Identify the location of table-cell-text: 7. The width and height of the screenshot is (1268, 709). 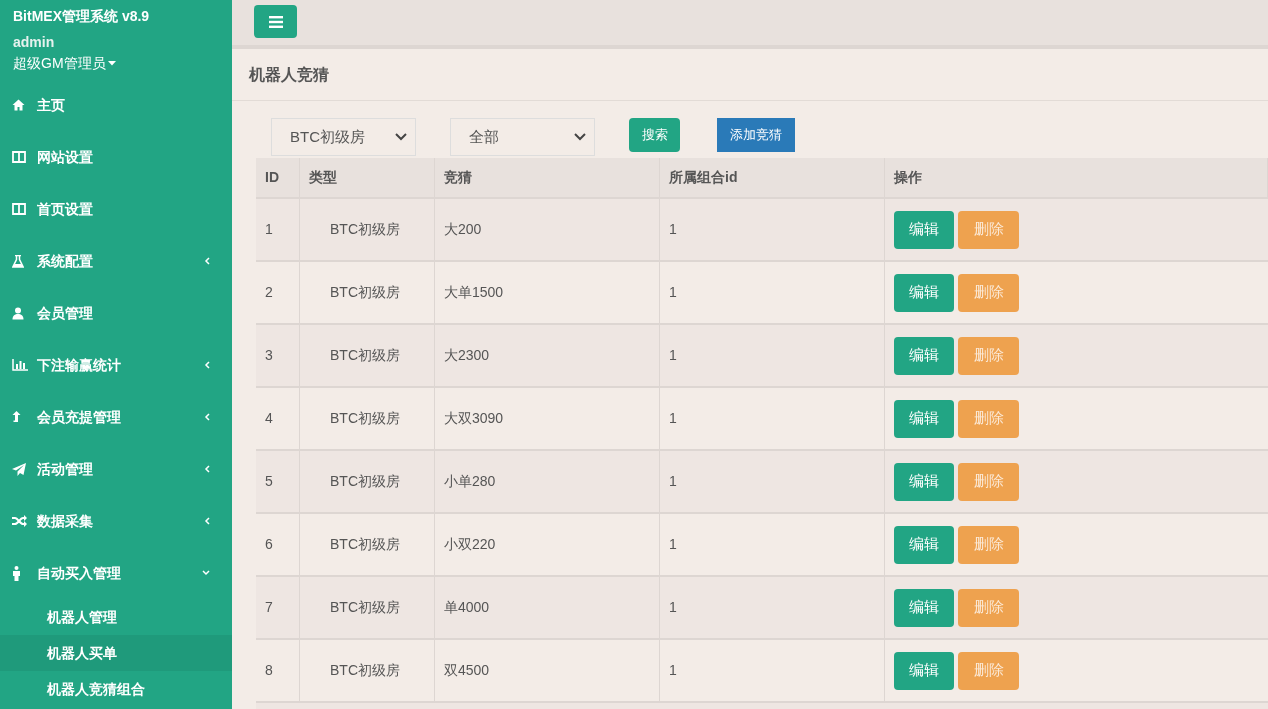
(269, 607).